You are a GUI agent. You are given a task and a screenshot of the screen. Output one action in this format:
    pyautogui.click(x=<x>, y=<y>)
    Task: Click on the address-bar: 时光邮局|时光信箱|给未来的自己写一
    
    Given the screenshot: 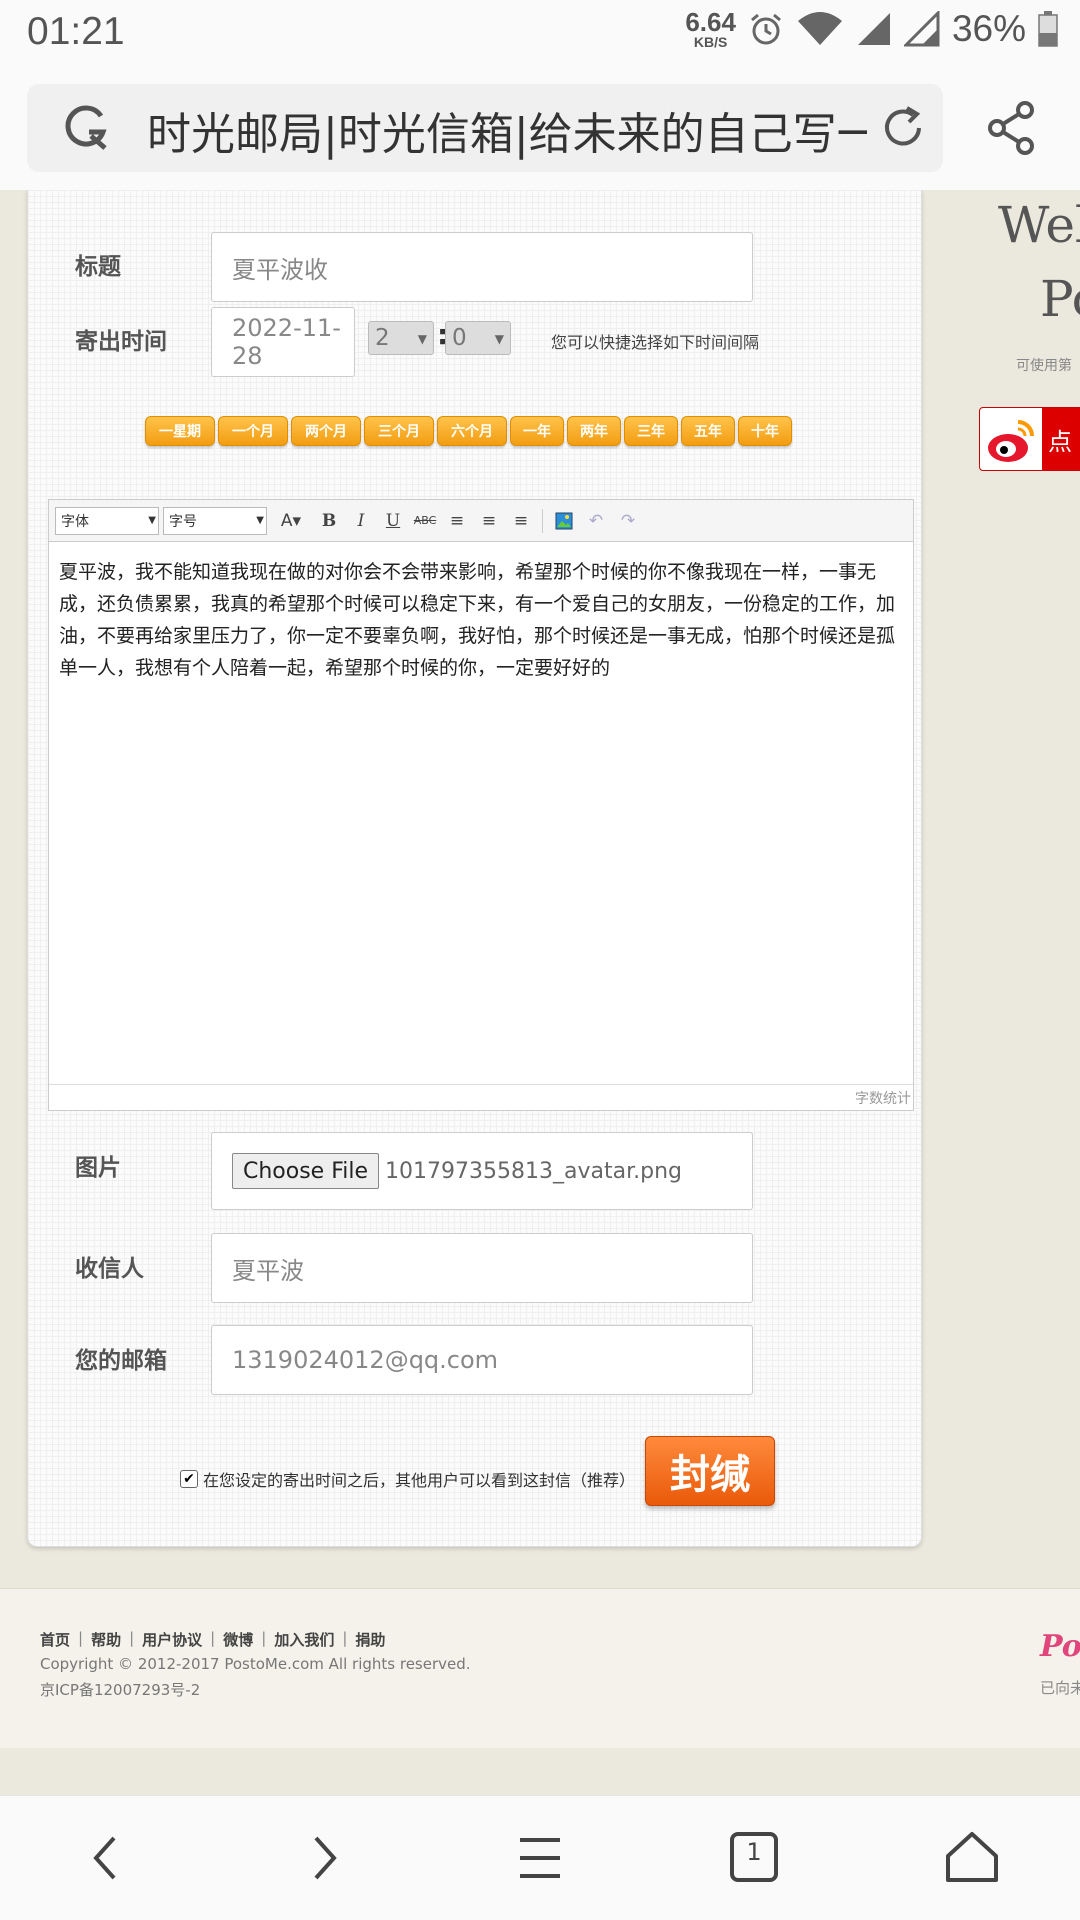 What is the action you would take?
    pyautogui.click(x=485, y=128)
    